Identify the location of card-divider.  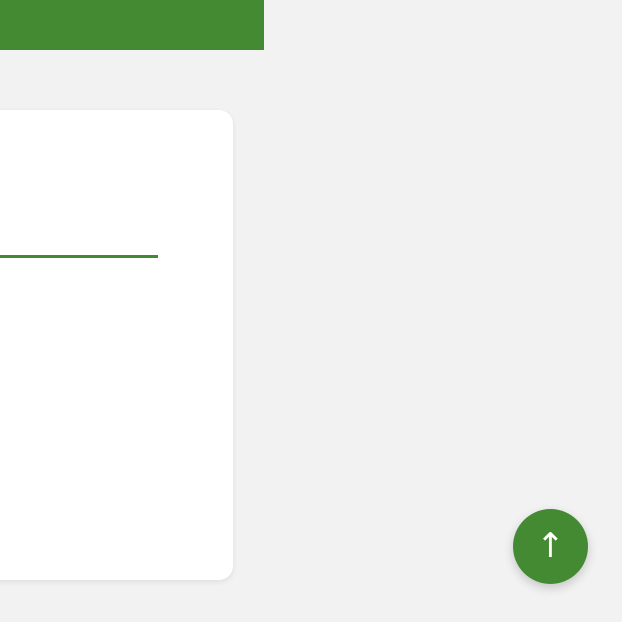
(79, 256).